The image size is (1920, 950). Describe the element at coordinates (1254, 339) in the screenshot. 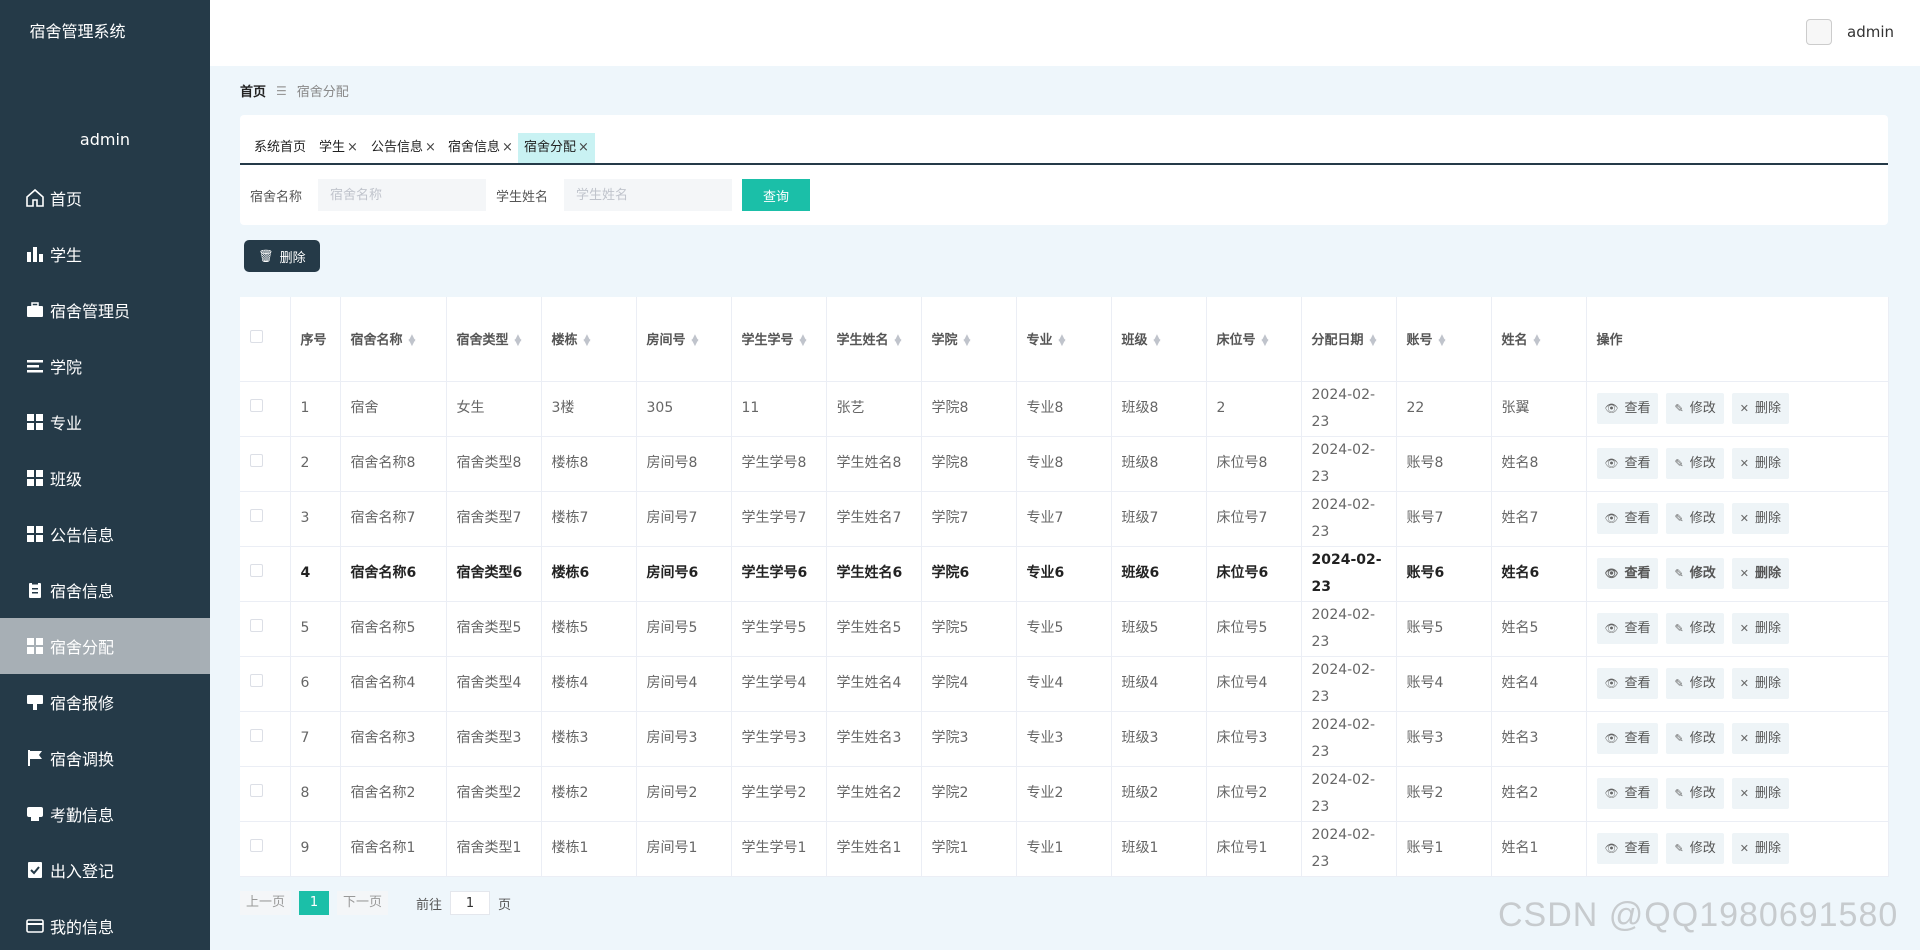

I see `column-header-10: 床位号 ▲ ▼` at that location.